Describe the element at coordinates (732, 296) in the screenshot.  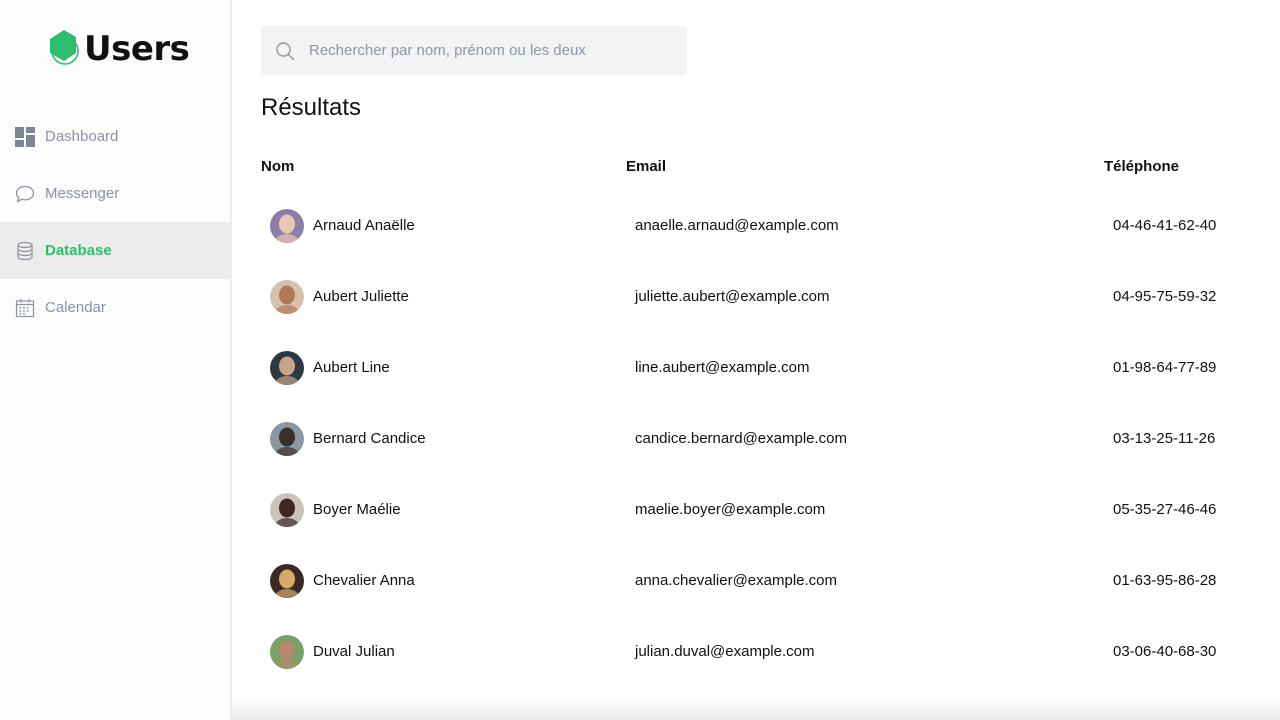
I see `row-email: juliette.aubert@example.com` at that location.